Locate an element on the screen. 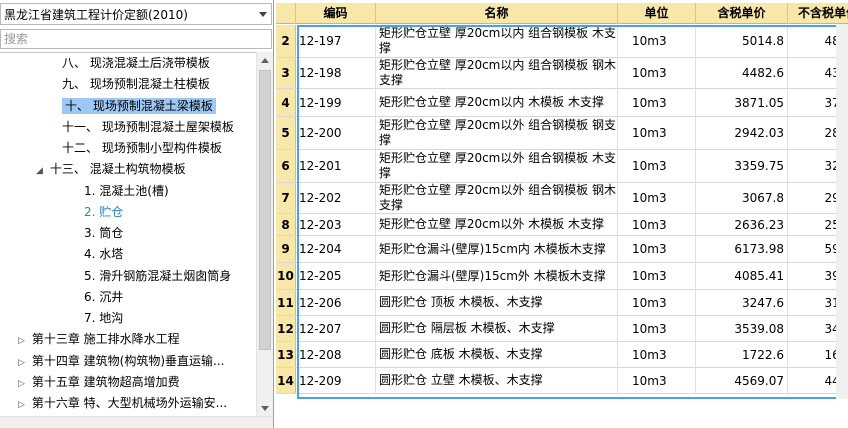  row-number: 11 is located at coordinates (286, 302).